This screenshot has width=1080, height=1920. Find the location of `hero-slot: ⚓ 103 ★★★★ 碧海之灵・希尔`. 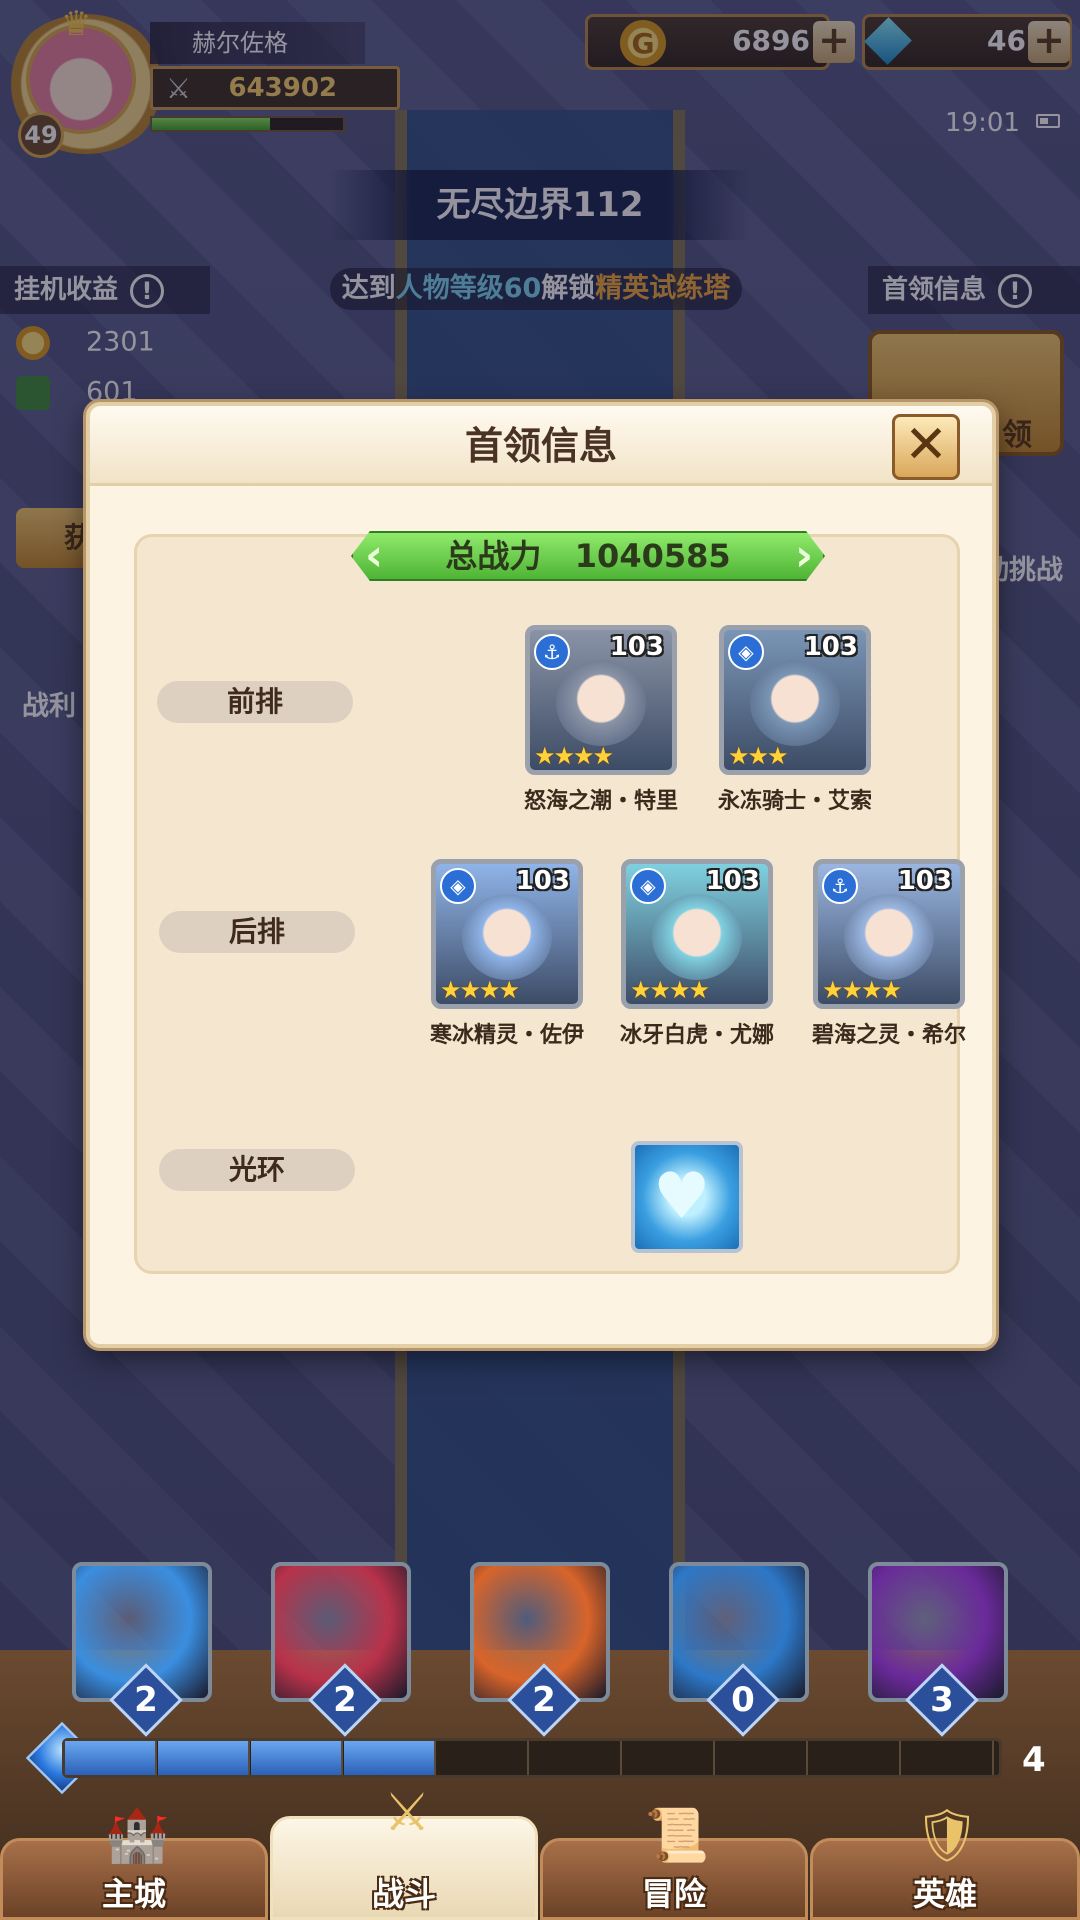

hero-slot: ⚓ 103 ★★★★ 碧海之灵・希尔 is located at coordinates (889, 954).